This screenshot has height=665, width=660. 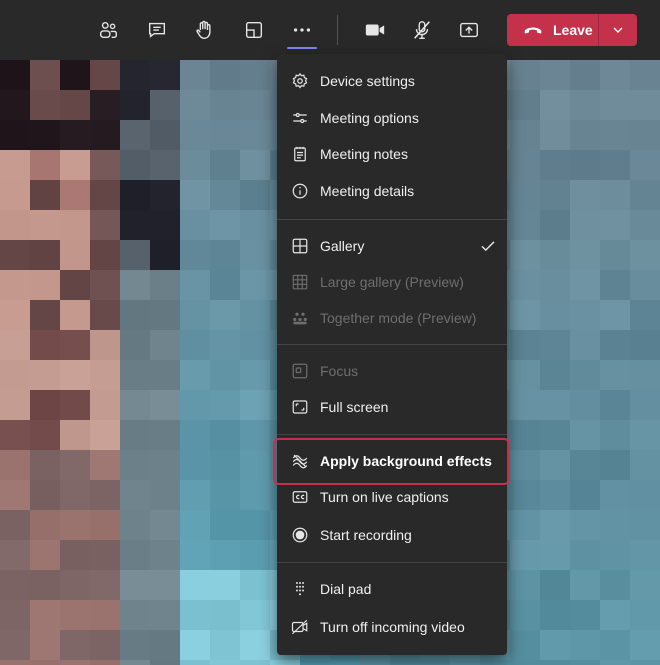 What do you see at coordinates (392, 627) in the screenshot?
I see `menu-item-turn-off-incoming-video: Turn off incoming video` at bounding box center [392, 627].